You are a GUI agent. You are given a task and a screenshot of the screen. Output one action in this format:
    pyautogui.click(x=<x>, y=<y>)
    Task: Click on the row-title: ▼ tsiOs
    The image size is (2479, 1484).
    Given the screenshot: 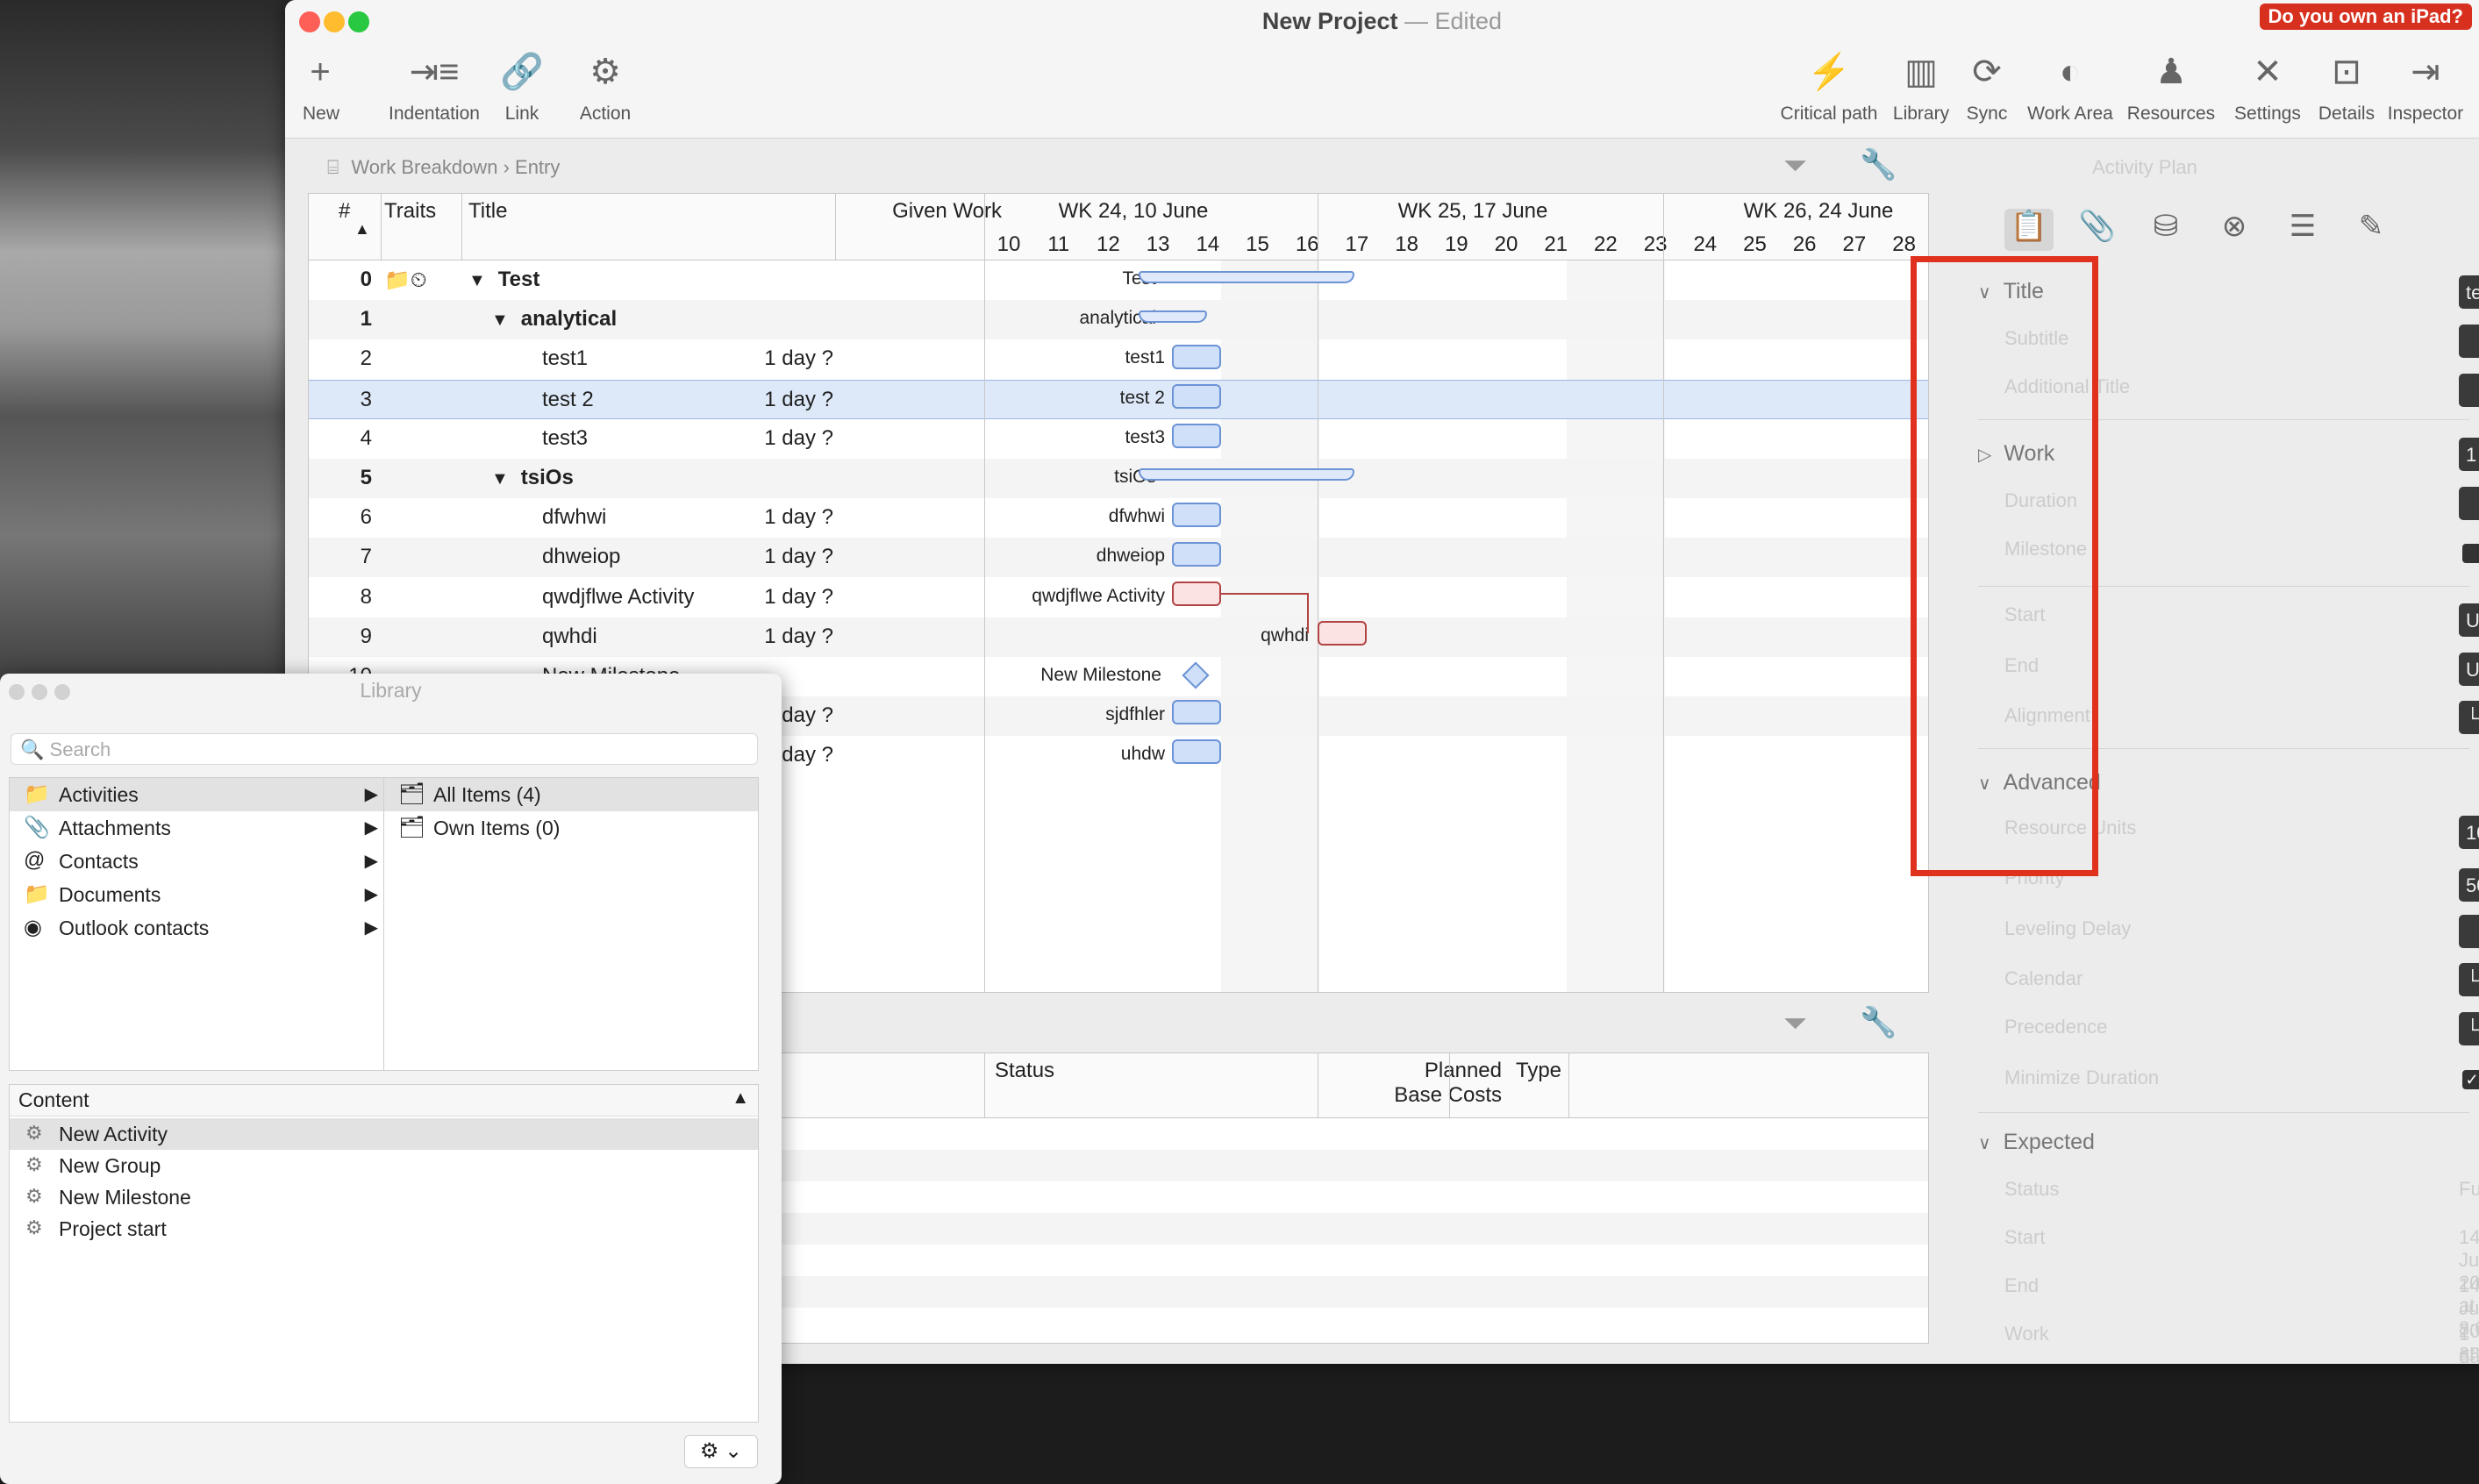 What is the action you would take?
    pyautogui.click(x=532, y=478)
    